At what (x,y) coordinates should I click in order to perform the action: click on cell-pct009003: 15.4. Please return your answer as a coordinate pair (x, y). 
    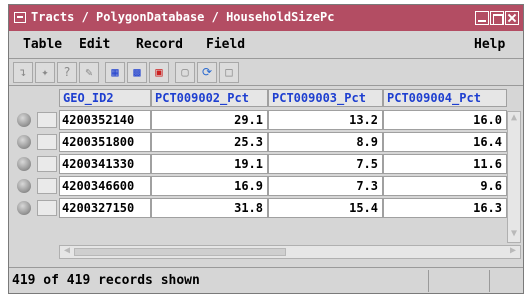
    Looking at the image, I should click on (325, 208).